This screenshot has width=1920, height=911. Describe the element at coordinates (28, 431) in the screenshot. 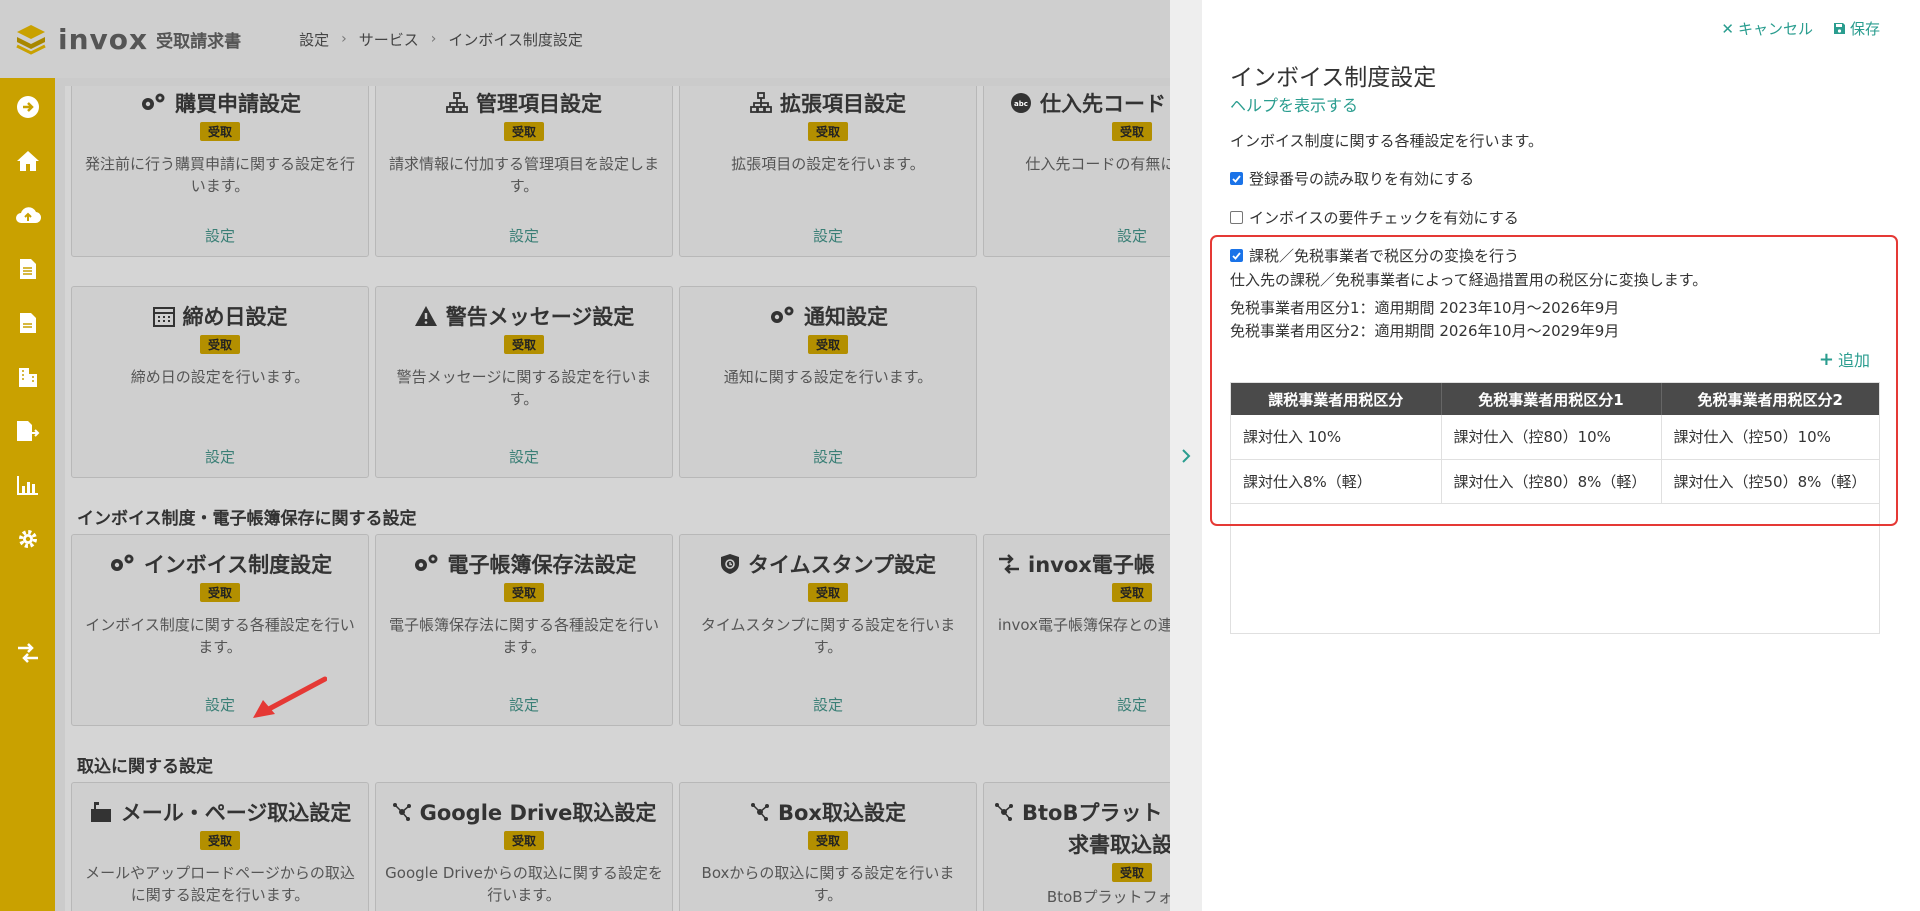

I see `export-document-icon` at that location.